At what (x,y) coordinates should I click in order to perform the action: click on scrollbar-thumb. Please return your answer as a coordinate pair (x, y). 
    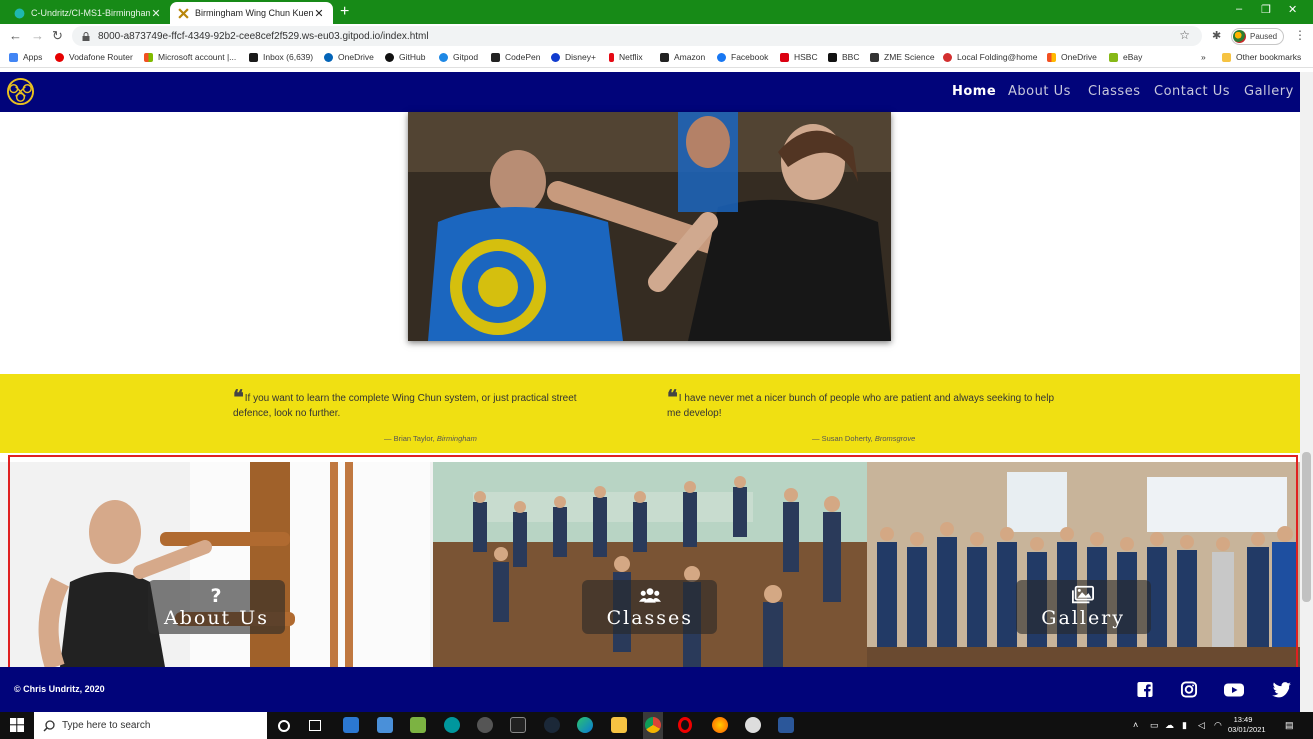
    Looking at the image, I should click on (1306, 527).